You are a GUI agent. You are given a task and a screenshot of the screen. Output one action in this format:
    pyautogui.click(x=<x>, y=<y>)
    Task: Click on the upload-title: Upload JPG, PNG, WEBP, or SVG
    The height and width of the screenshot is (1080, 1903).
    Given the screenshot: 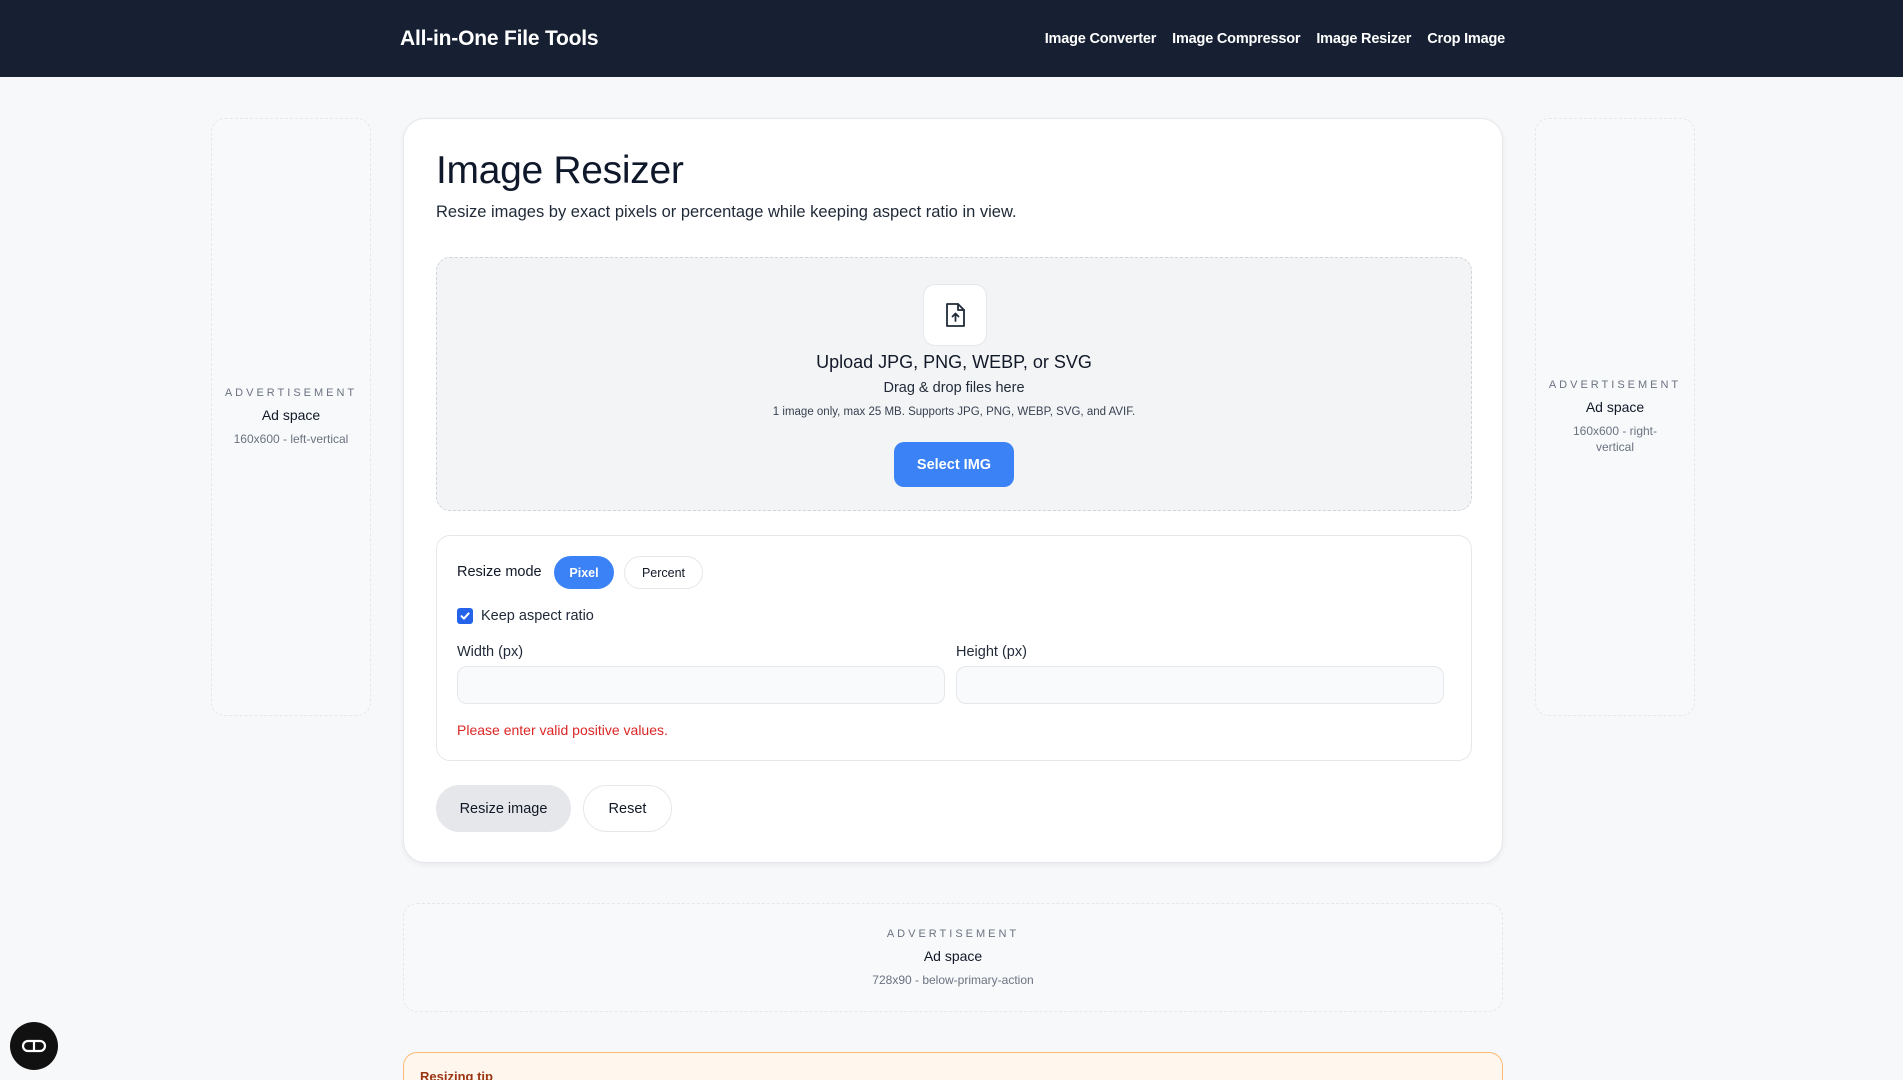 What is the action you would take?
    pyautogui.click(x=954, y=362)
    